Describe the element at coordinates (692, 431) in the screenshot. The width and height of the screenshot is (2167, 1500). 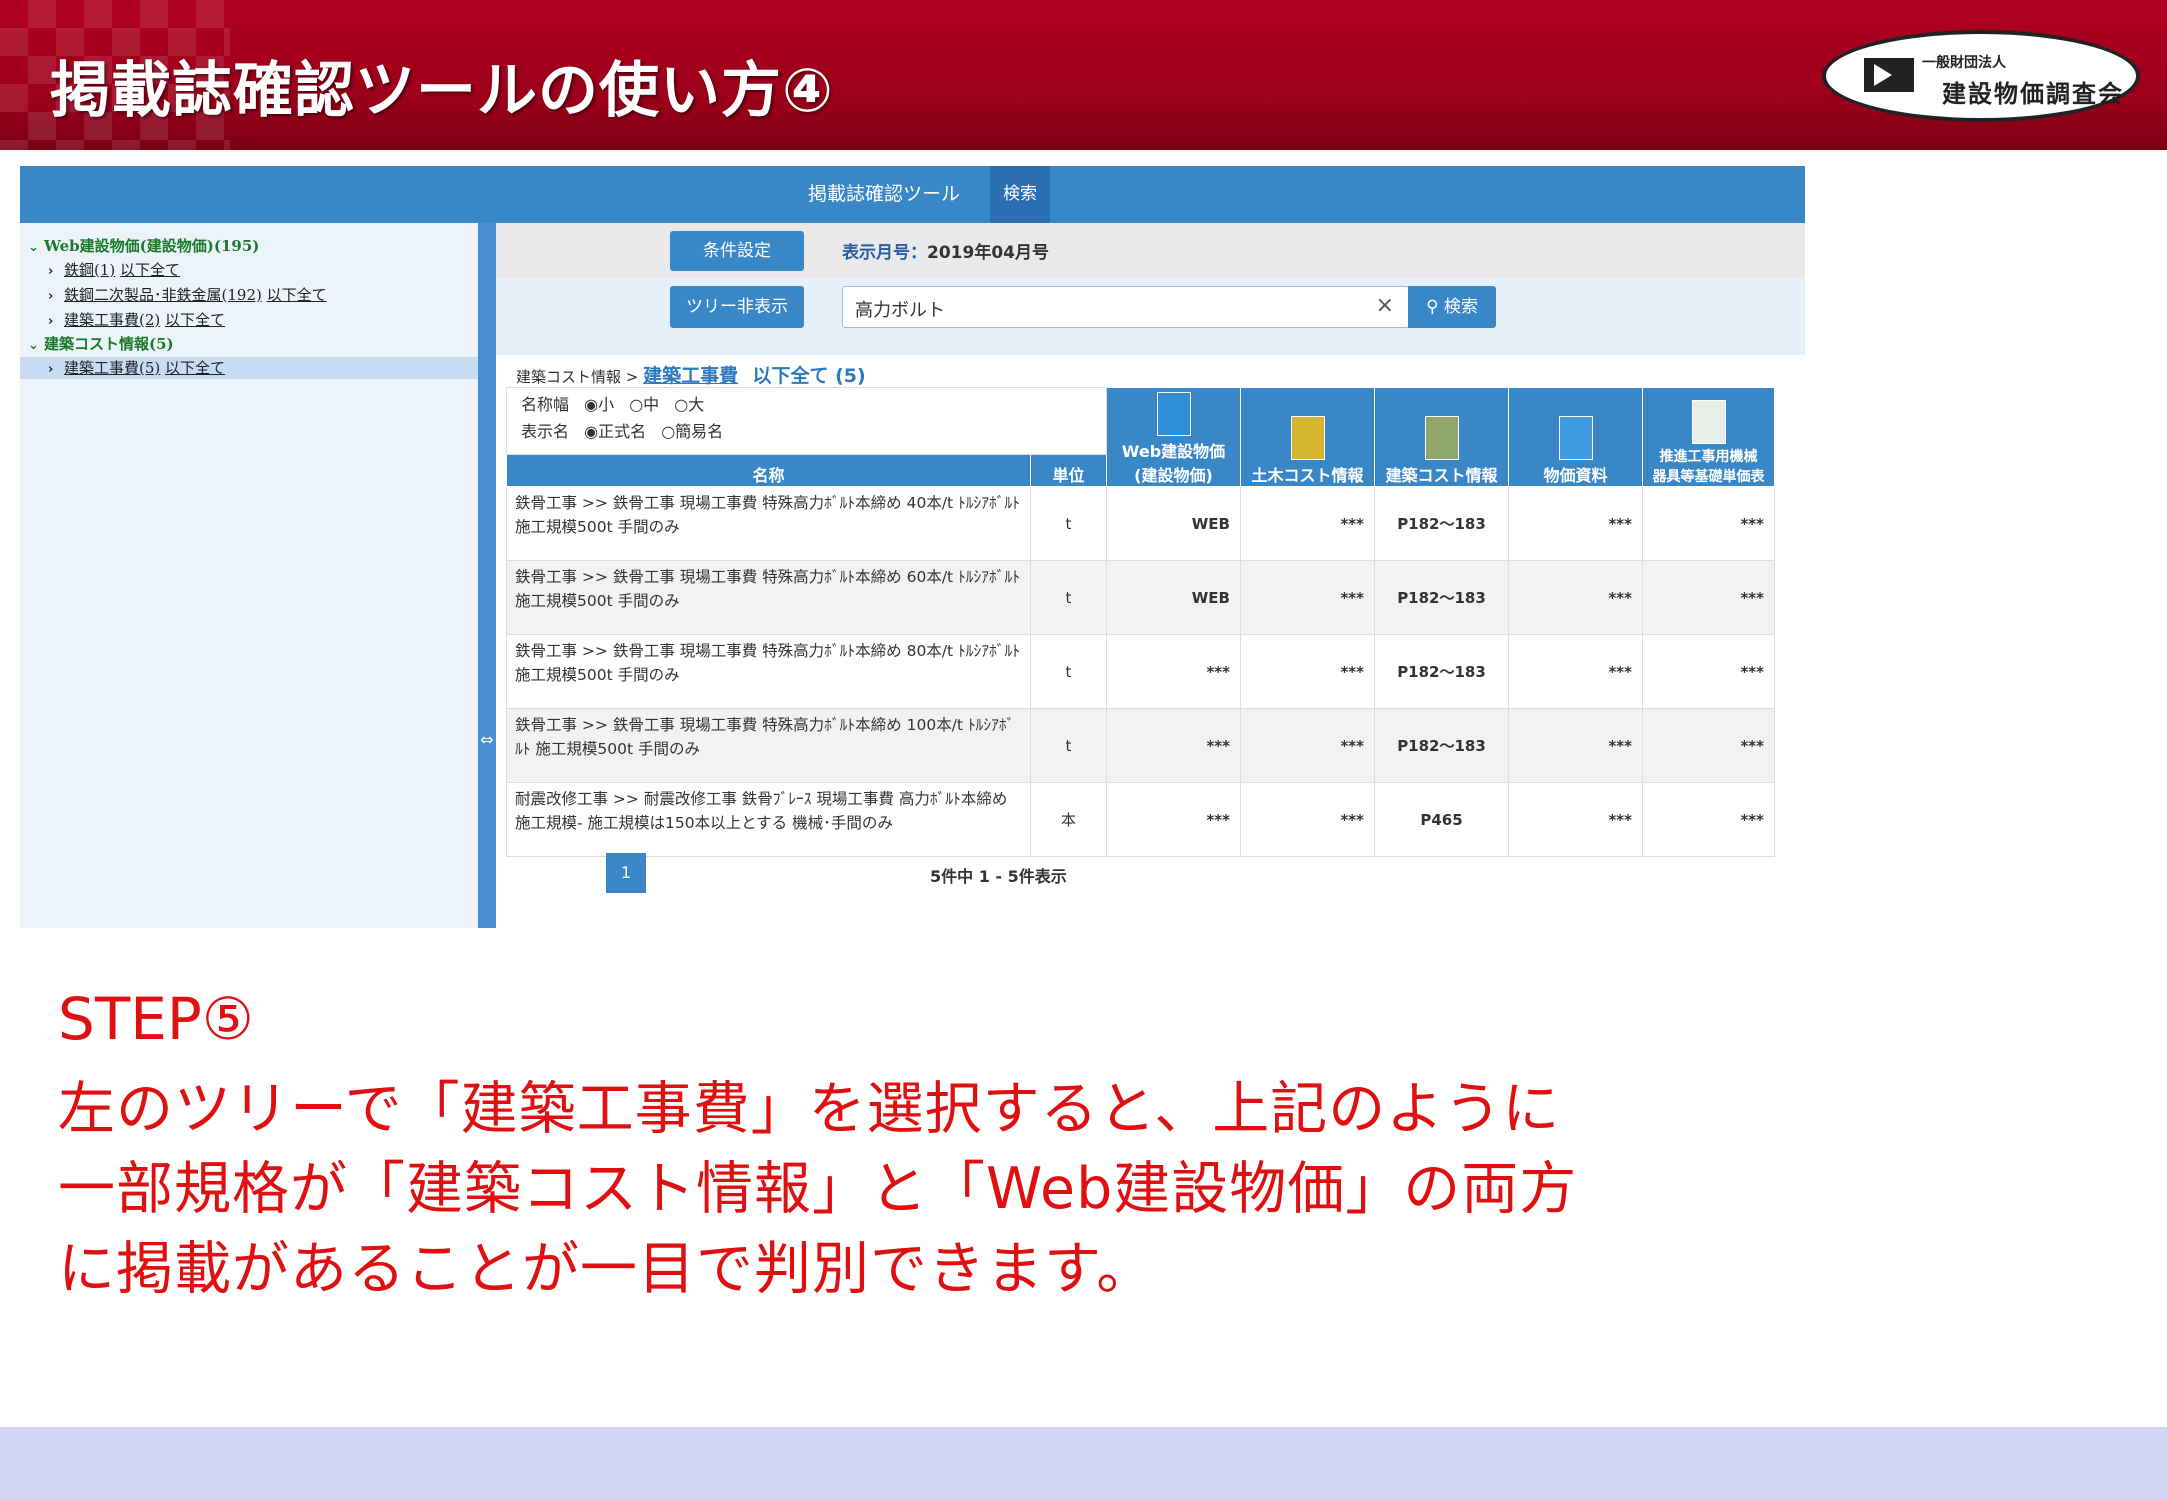
I see `radio-display-simple: ○簡易名` at that location.